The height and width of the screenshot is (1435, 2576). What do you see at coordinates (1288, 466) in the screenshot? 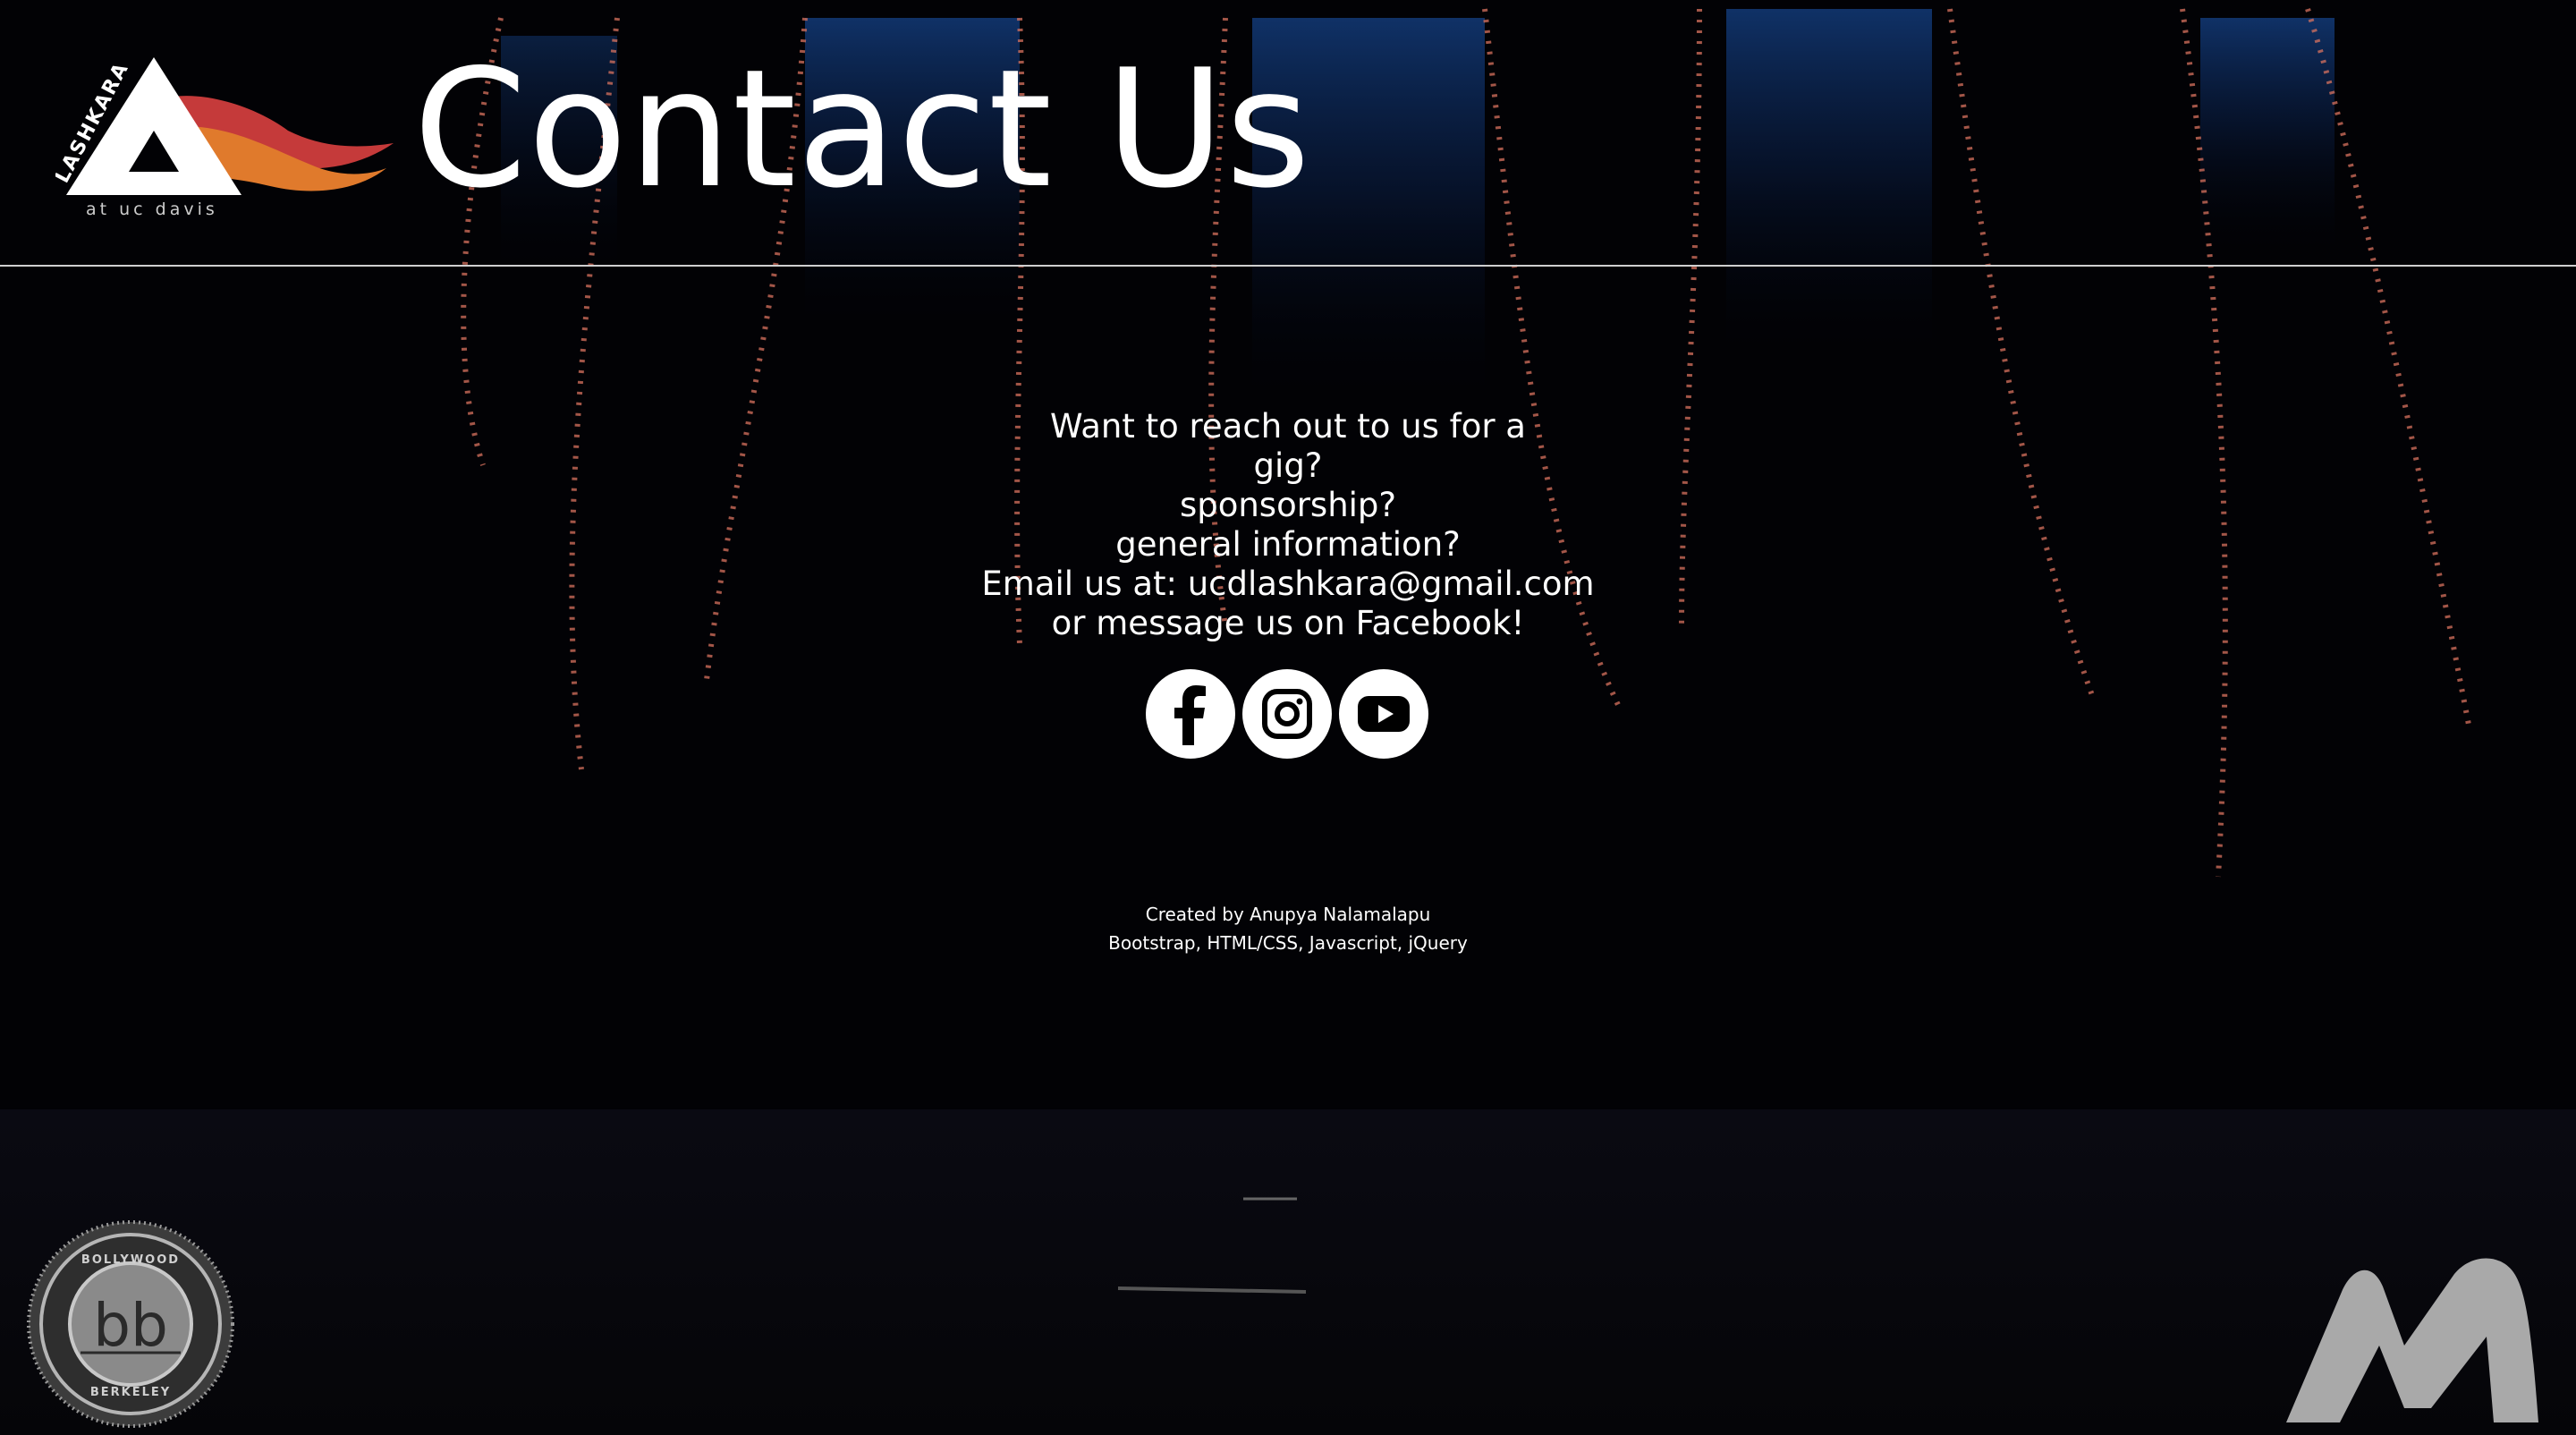
I see `contact-line: gig?` at bounding box center [1288, 466].